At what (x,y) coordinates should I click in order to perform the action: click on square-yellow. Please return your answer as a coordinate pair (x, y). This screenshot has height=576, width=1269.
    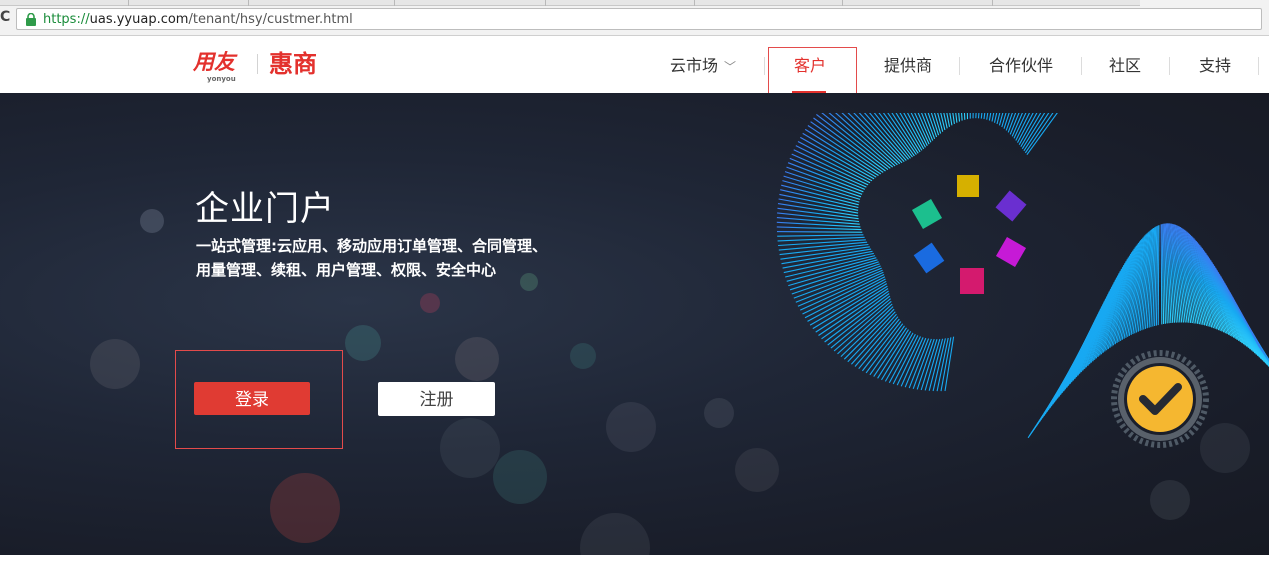
    Looking at the image, I should click on (968, 186).